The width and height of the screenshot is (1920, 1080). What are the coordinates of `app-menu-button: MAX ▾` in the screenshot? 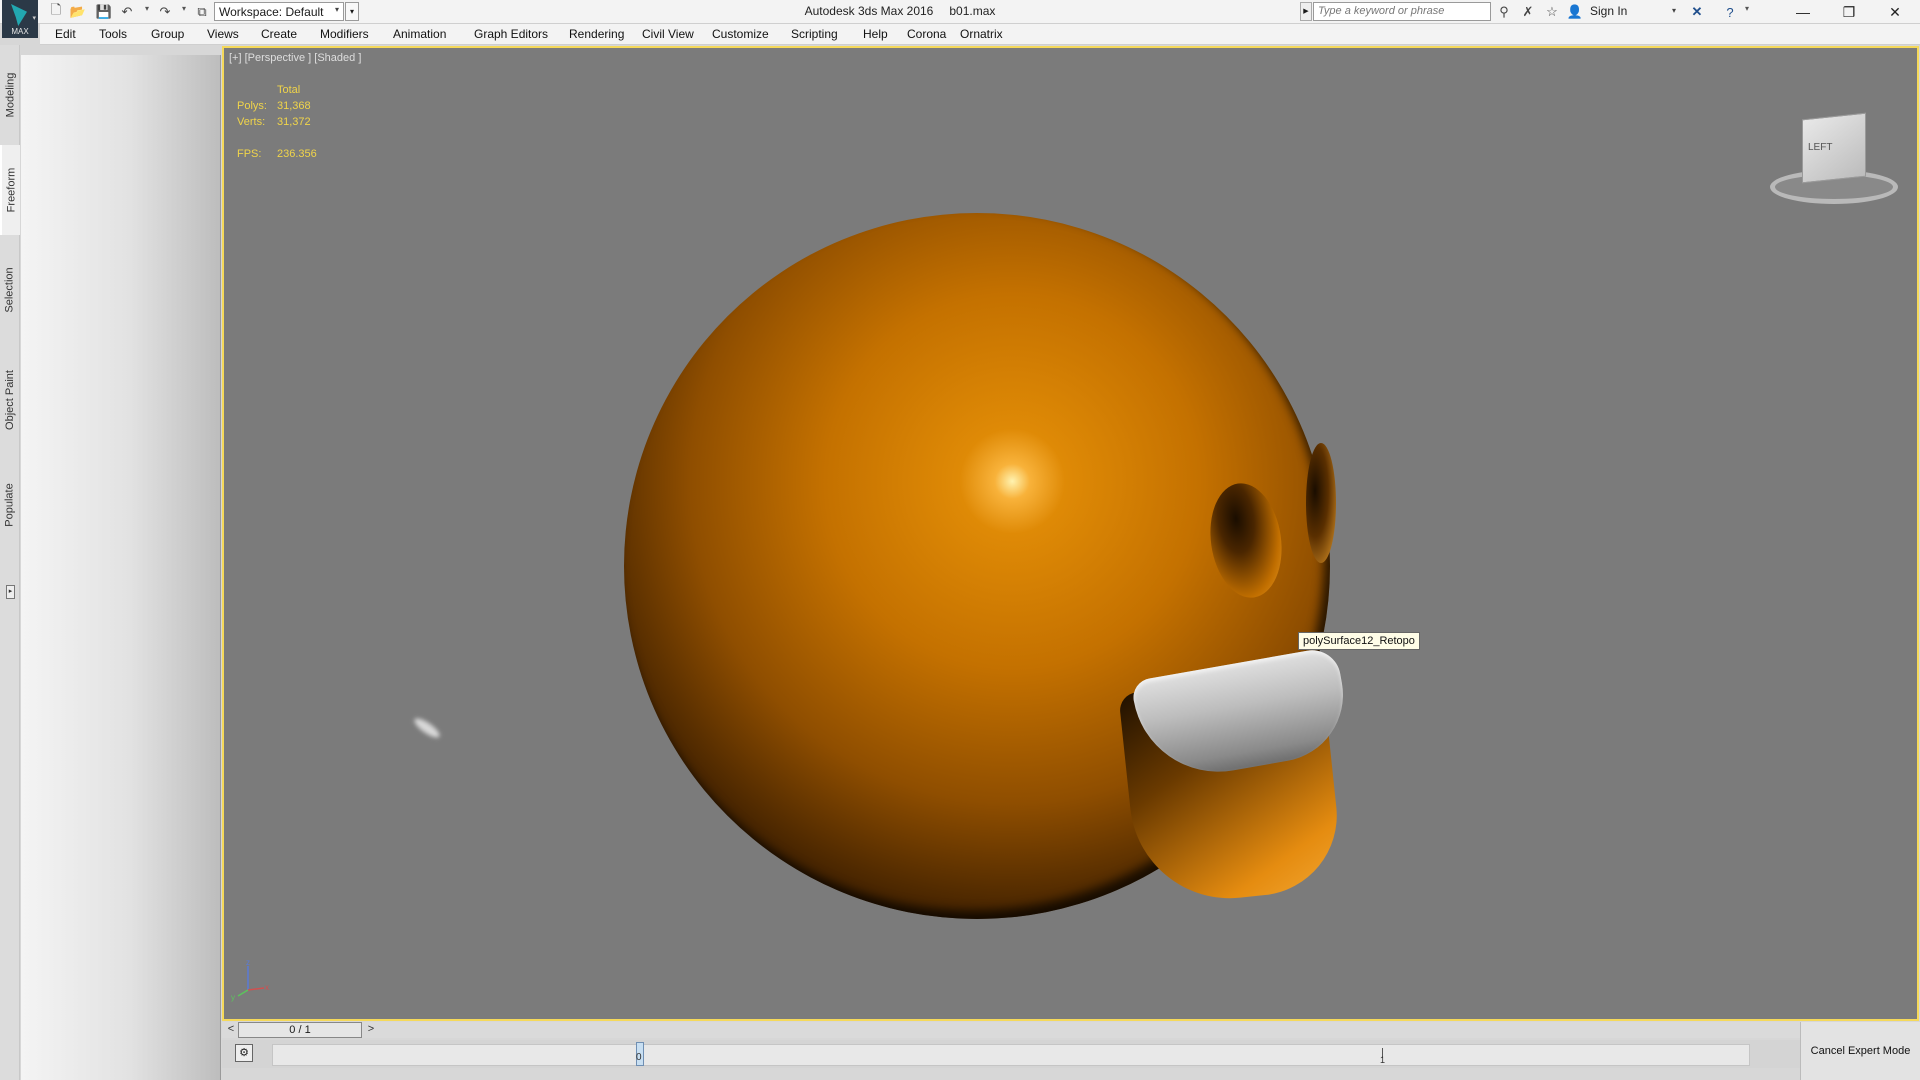 It's located at (20, 19).